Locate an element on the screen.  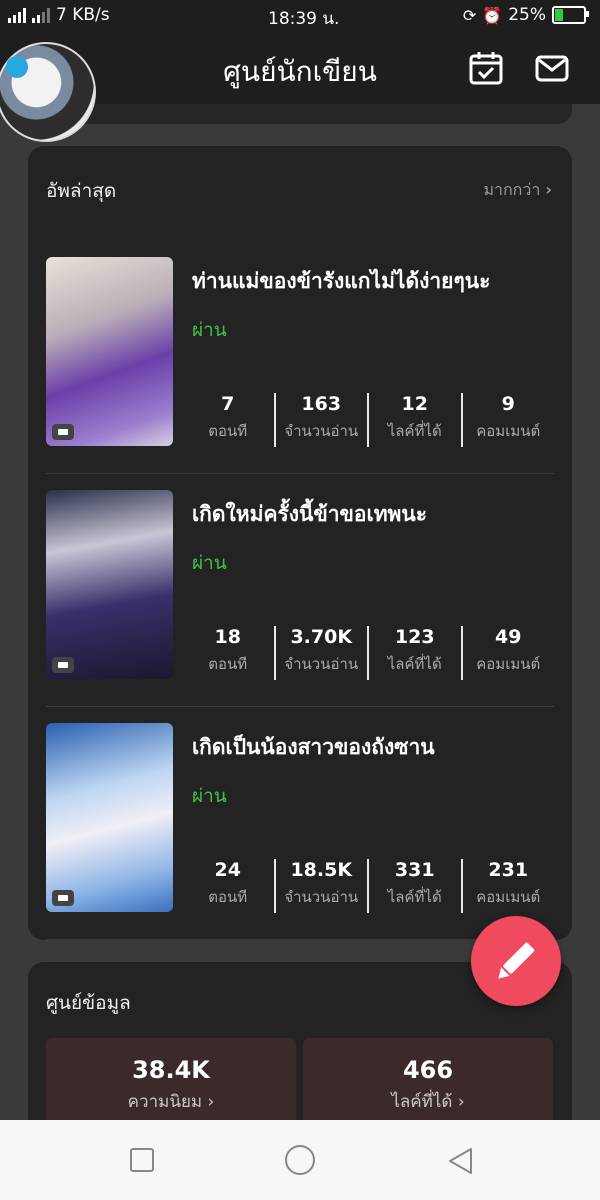
stat-reads: 3.70K จำนวนอ่าน is located at coordinates (320, 653).